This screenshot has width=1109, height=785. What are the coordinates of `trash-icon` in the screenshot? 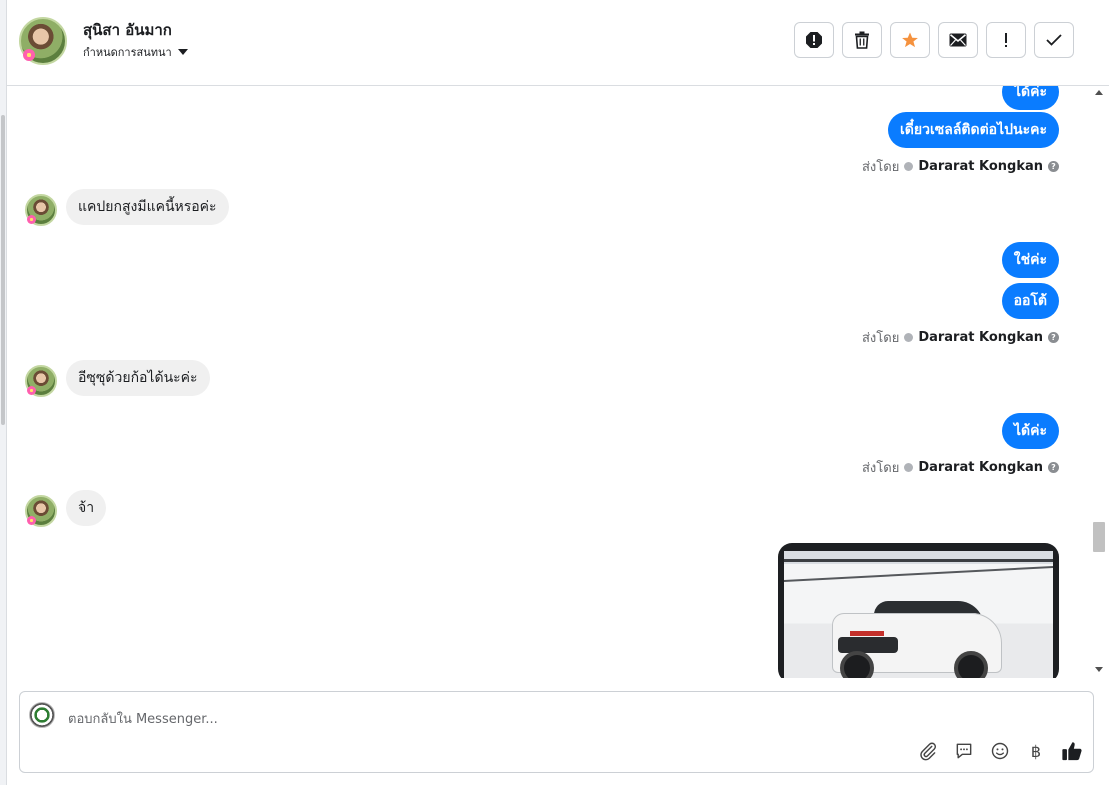 It's located at (862, 40).